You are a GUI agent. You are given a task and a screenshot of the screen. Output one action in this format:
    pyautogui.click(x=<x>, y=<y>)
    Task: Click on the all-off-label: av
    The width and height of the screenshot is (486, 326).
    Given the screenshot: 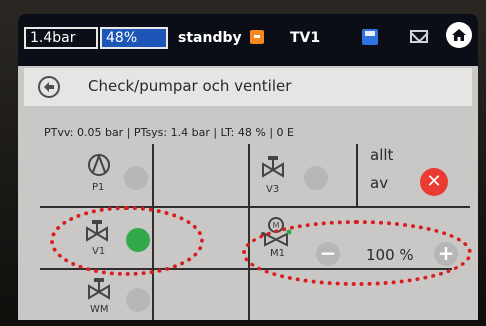 What is the action you would take?
    pyautogui.click(x=379, y=183)
    